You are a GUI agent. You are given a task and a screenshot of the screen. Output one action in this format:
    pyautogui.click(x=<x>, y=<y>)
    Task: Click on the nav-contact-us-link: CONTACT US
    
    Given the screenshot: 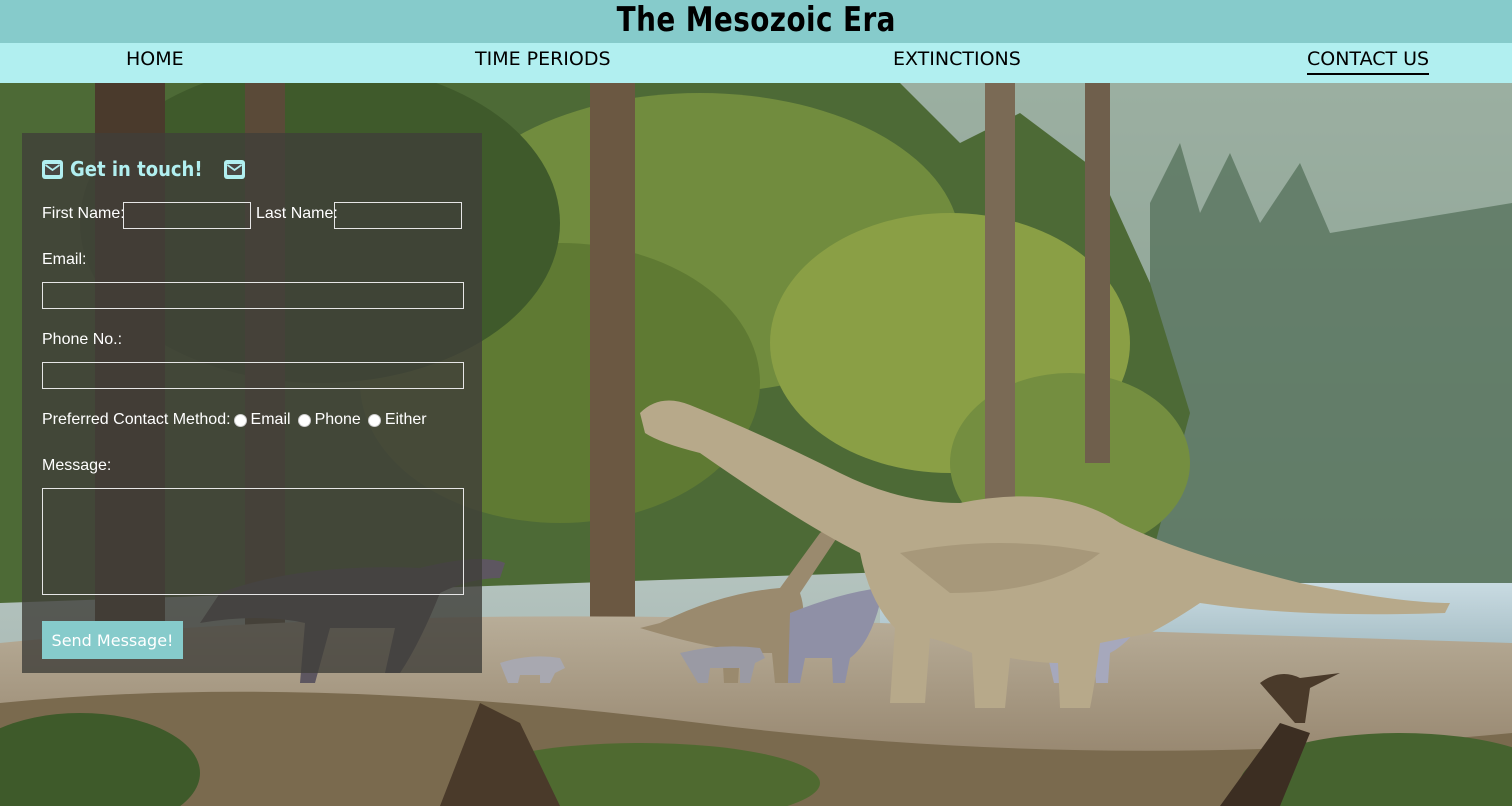 What is the action you would take?
    pyautogui.click(x=1368, y=60)
    